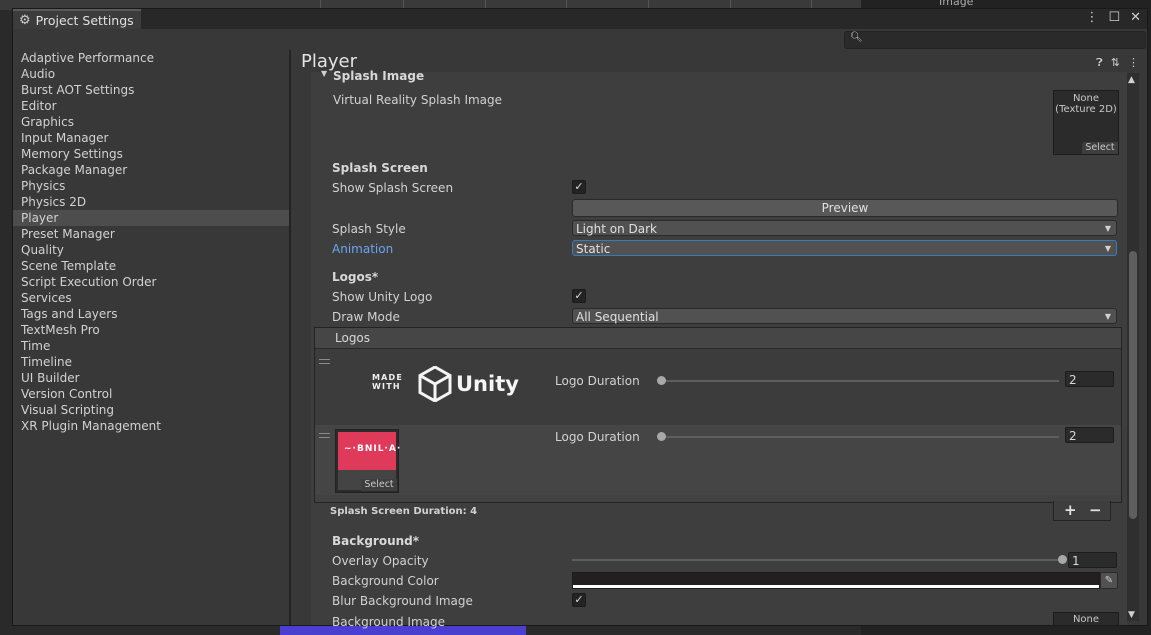 The image size is (1151, 635). I want to click on sidebar-item-editor: Editor, so click(151, 106).